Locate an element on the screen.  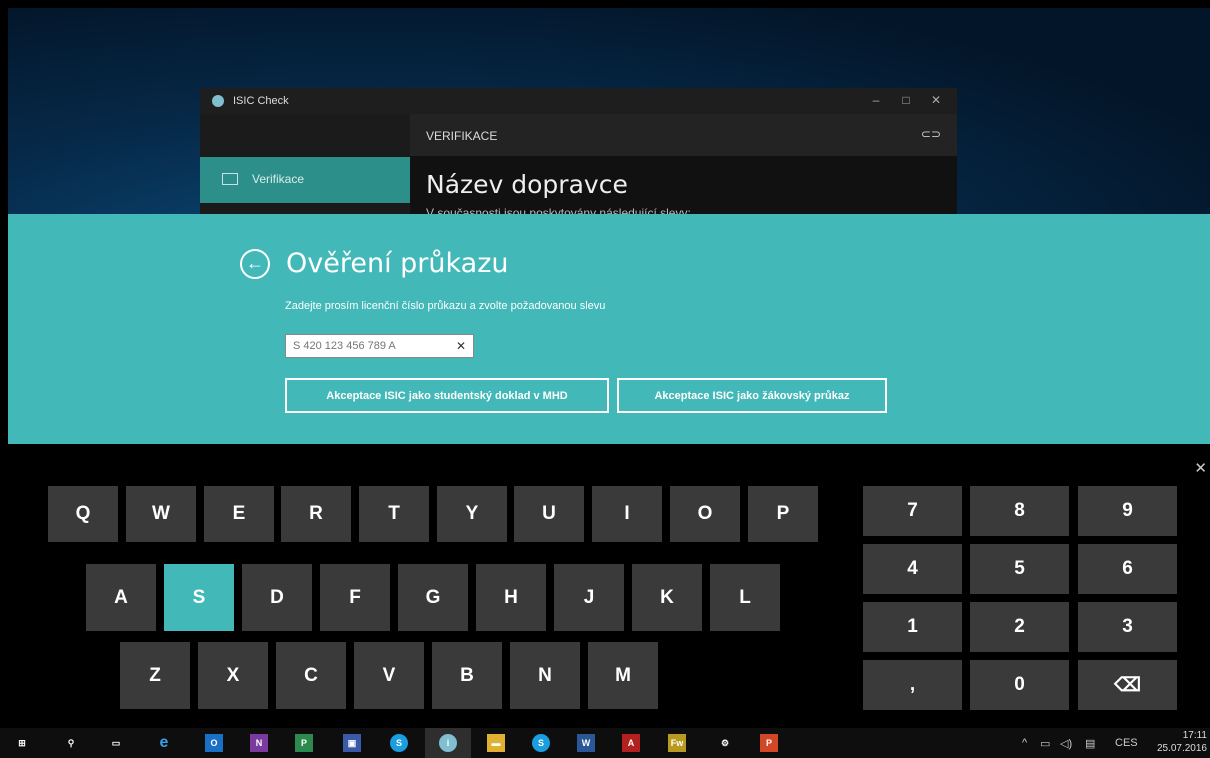
isic-icon: i is located at coordinates (448, 743).